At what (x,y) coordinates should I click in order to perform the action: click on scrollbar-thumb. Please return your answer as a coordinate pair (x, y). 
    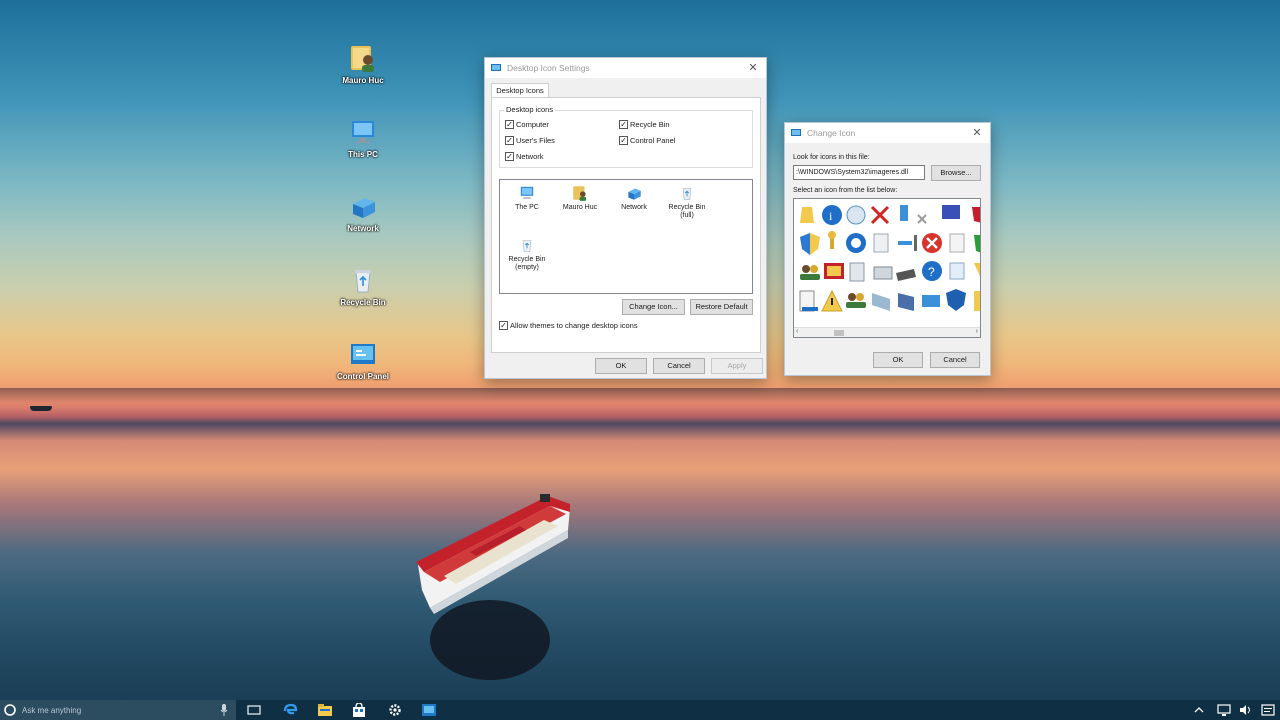
    Looking at the image, I should click on (839, 333).